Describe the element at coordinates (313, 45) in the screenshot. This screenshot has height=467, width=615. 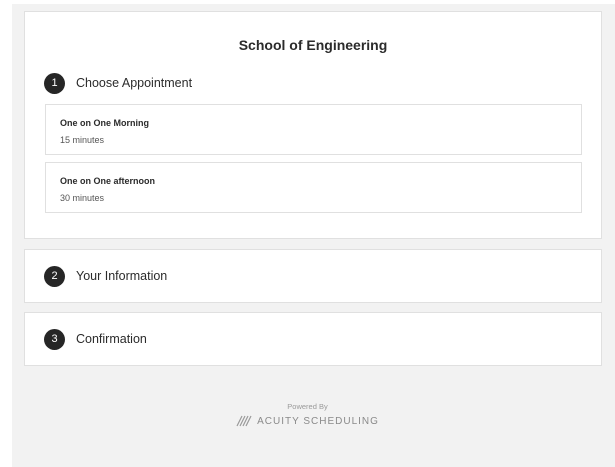
I see `business-title: School of Engineering` at that location.